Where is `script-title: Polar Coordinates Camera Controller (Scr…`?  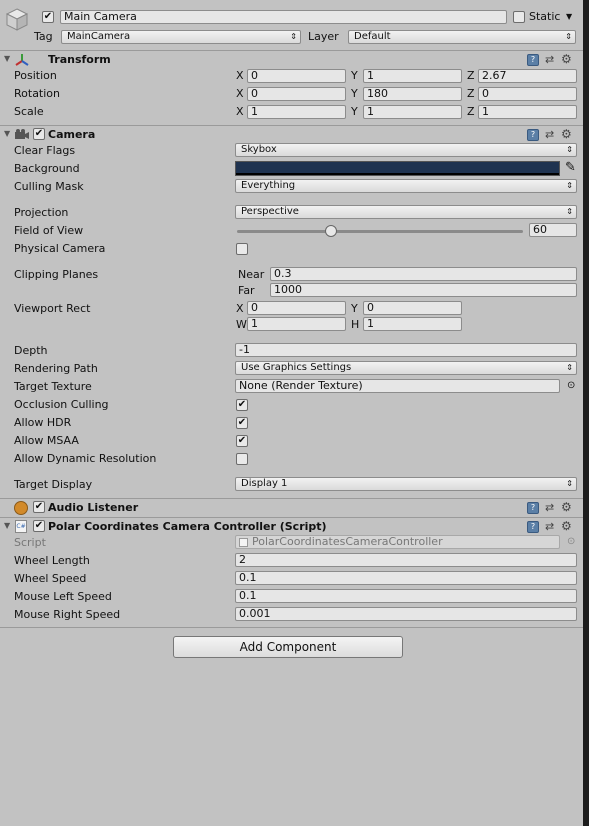 script-title: Polar Coordinates Camera Controller (Scr… is located at coordinates (187, 526).